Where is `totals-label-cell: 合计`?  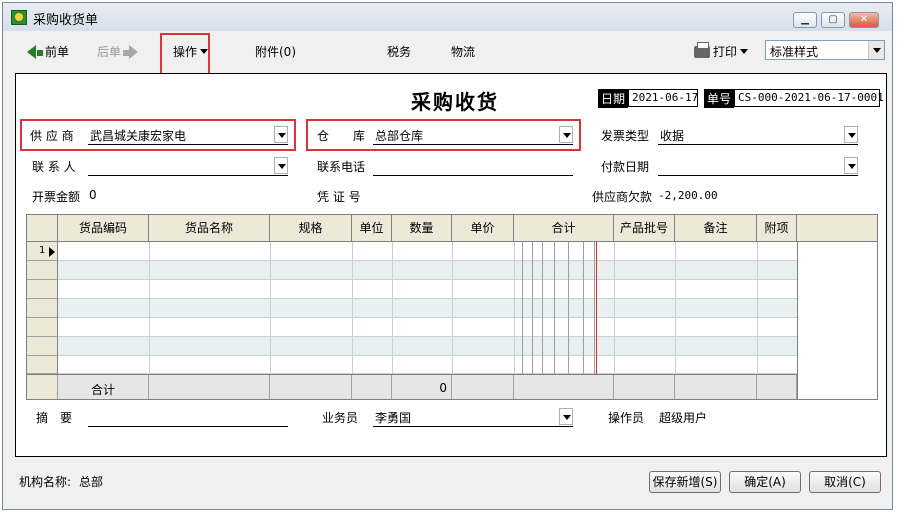 totals-label-cell: 合计 is located at coordinates (103, 387).